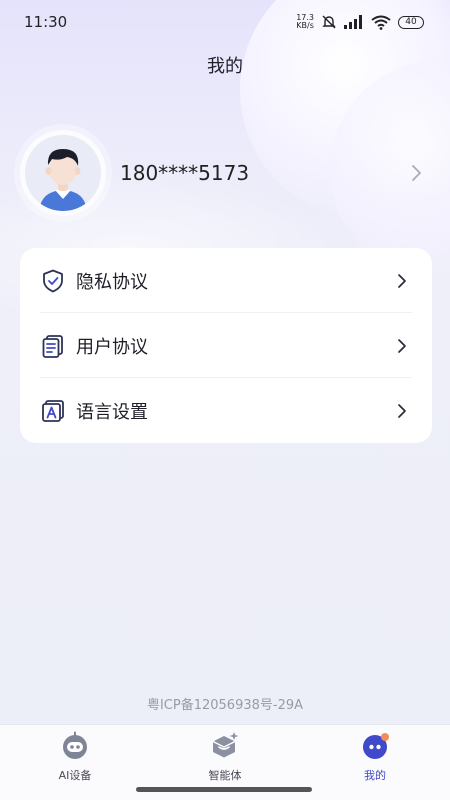 The width and height of the screenshot is (450, 800). Describe the element at coordinates (52, 346) in the screenshot. I see `document-icon` at that location.